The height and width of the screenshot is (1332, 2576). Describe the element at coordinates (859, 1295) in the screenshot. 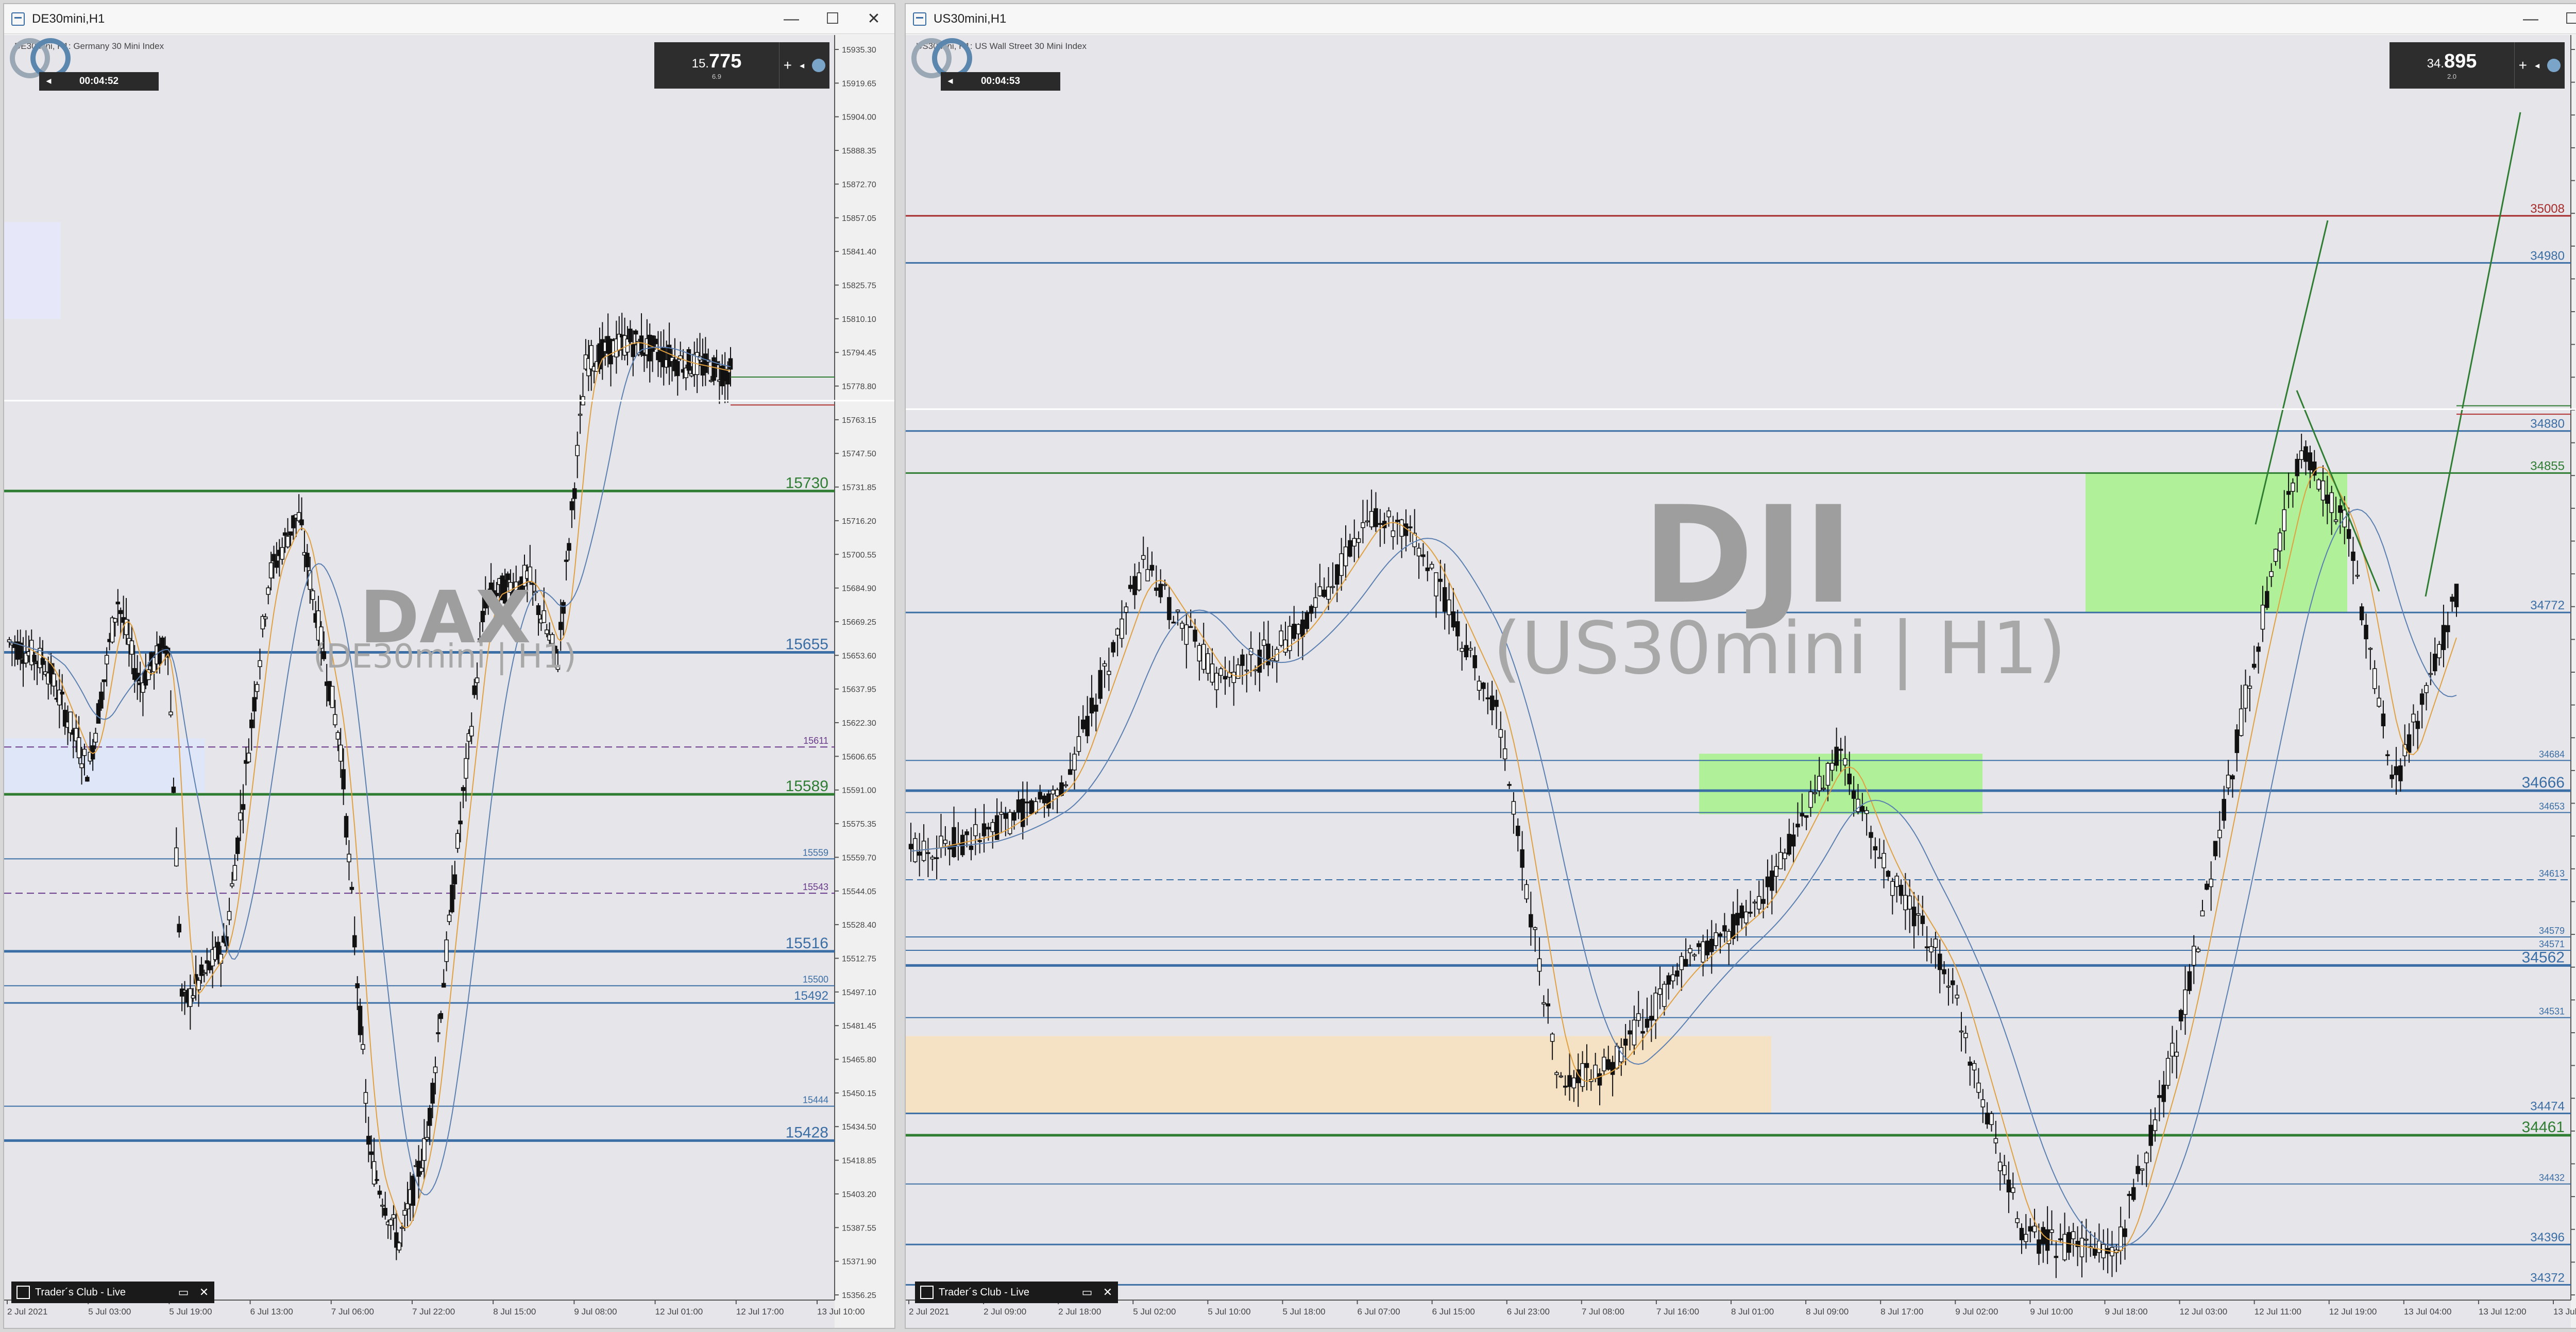

I see `price-axis-label: 15356.25` at that location.